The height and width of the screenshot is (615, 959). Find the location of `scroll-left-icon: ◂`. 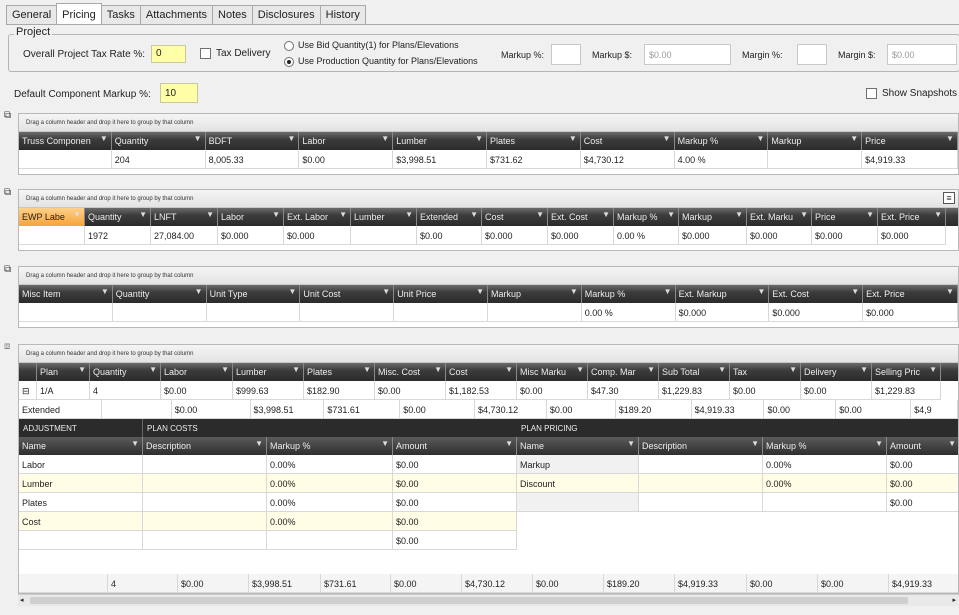

scroll-left-icon: ◂ is located at coordinates (22, 600).